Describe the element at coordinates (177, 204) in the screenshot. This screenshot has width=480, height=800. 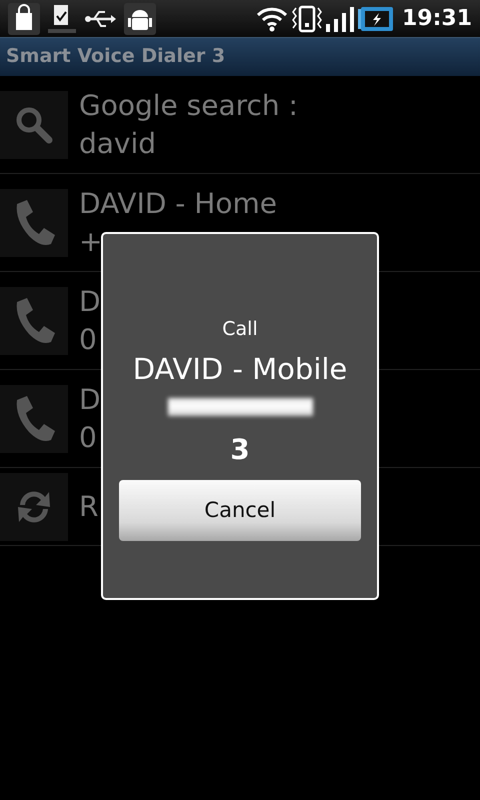
I see `result-title: DAVID - Home` at that location.